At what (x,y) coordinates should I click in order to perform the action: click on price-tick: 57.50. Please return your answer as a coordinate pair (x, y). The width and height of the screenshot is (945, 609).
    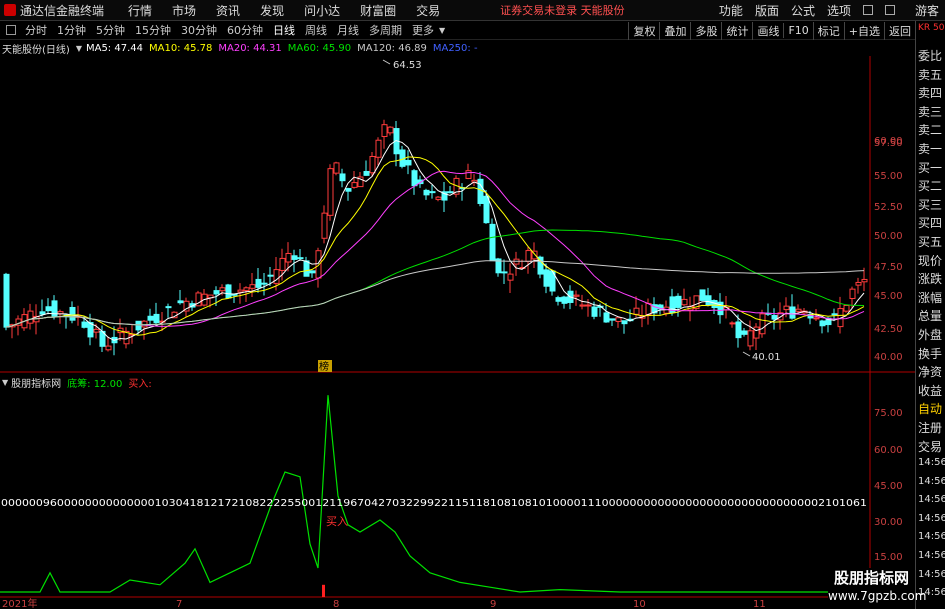
    Looking at the image, I should click on (888, 143).